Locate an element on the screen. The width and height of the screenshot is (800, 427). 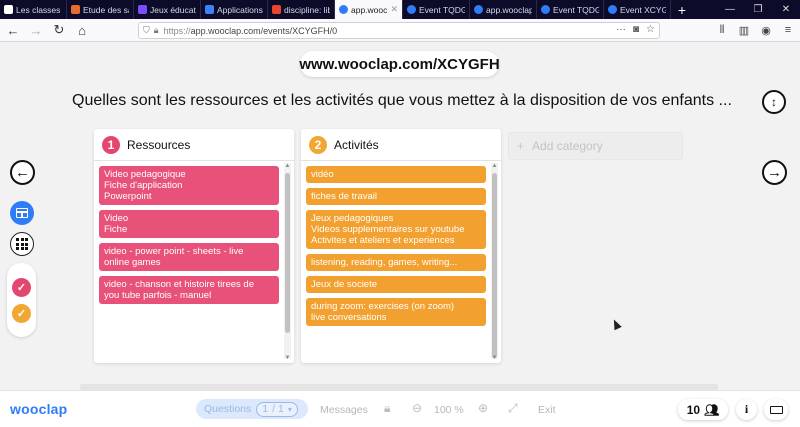
minimize-icon: — is located at coordinates (730, 9).